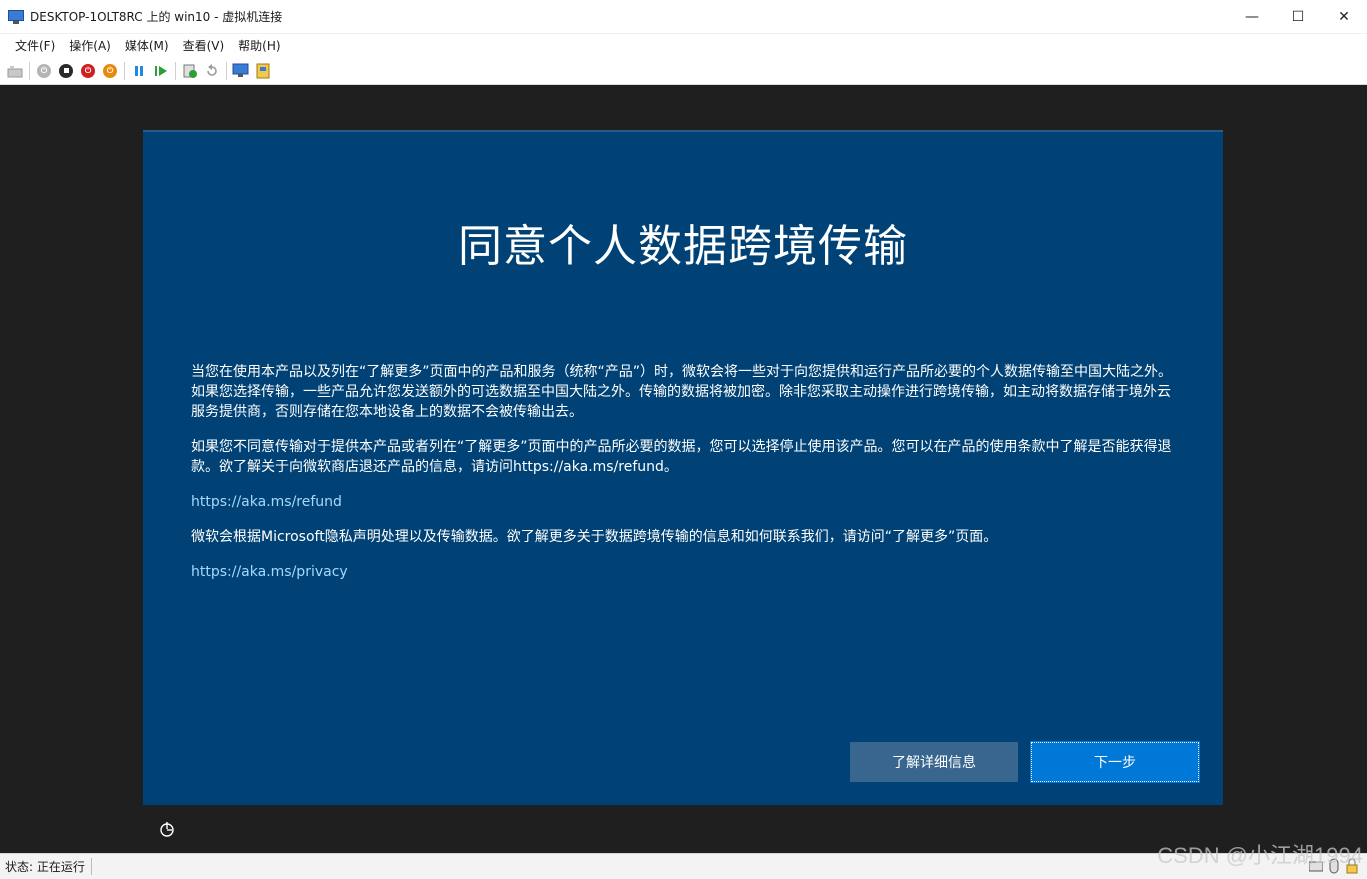 The image size is (1367, 879). What do you see at coordinates (35, 45) in the screenshot?
I see `menu-file: 文件(F)` at bounding box center [35, 45].